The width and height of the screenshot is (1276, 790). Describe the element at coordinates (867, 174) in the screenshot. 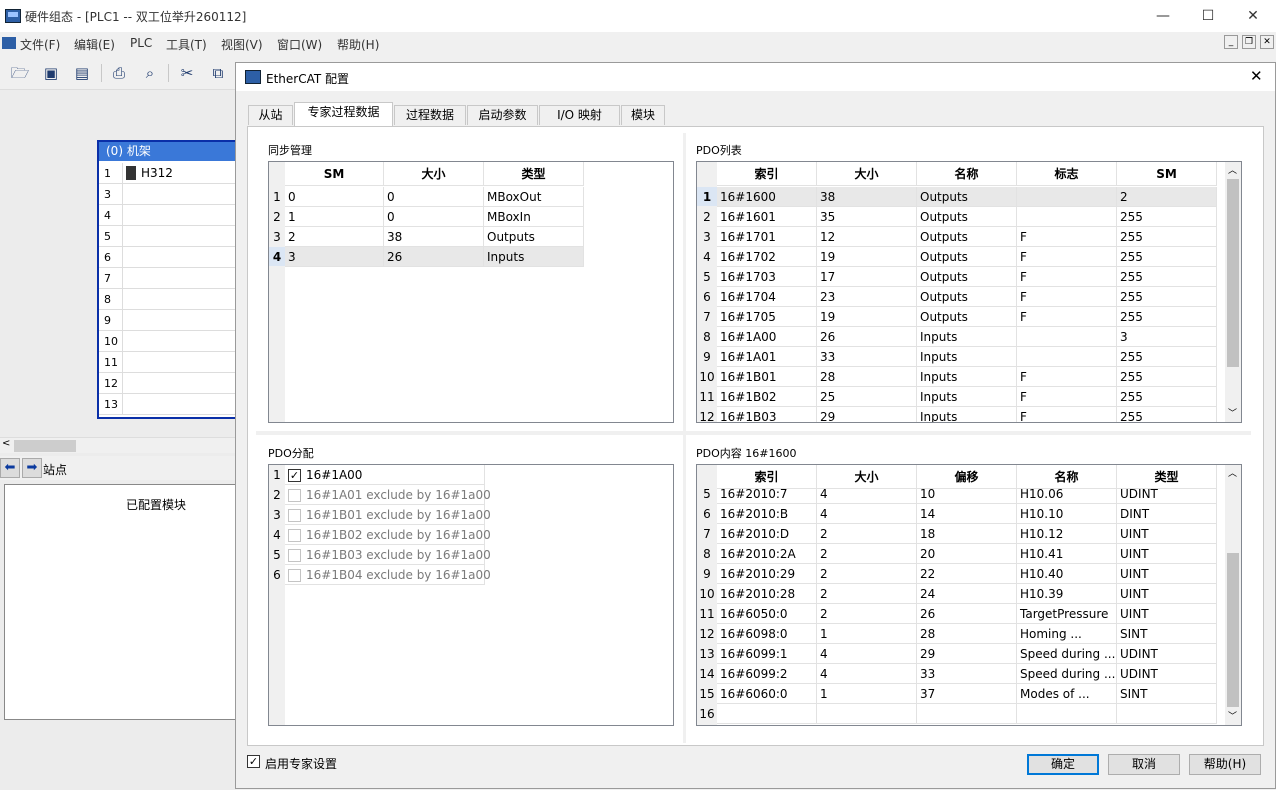

I see `column-header: 大小` at that location.